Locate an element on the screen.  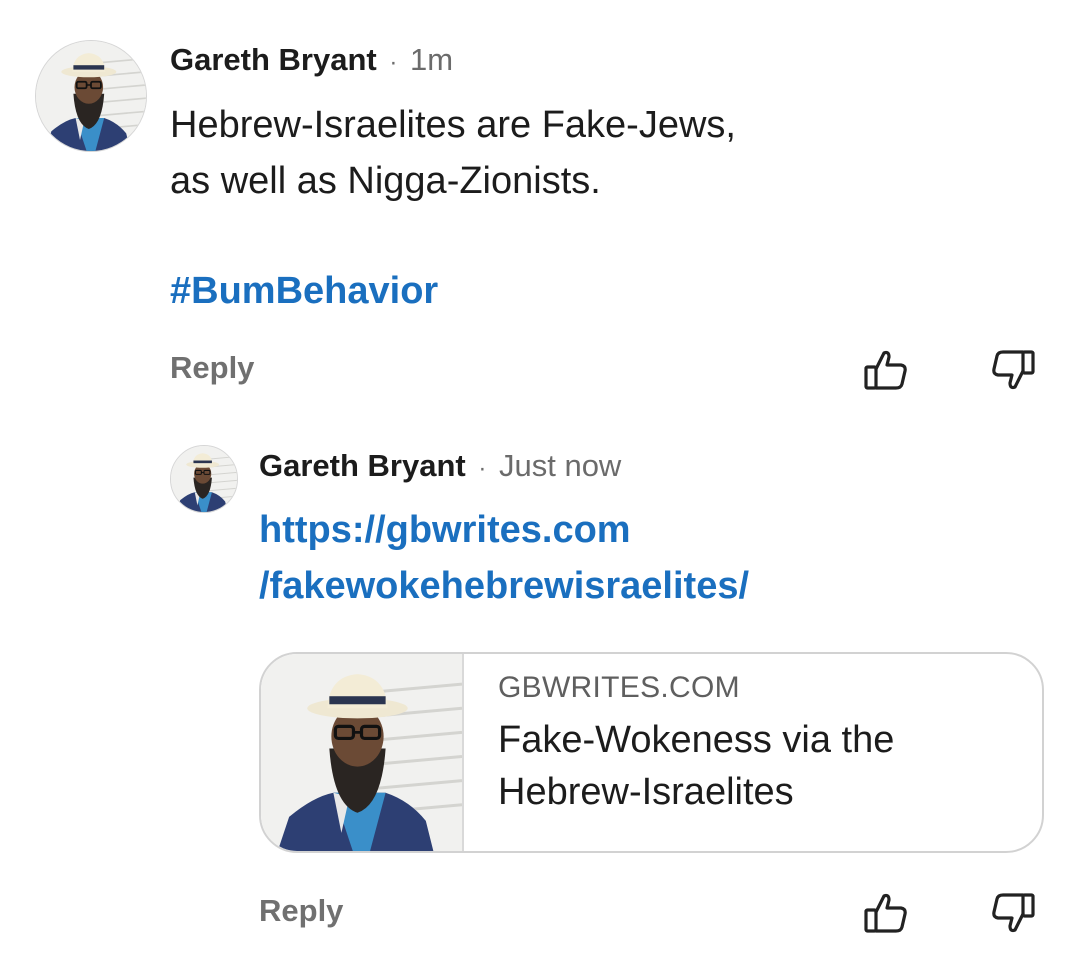
link-preview-title-line: Hebrew-Israelites is located at coordinates (646, 792).